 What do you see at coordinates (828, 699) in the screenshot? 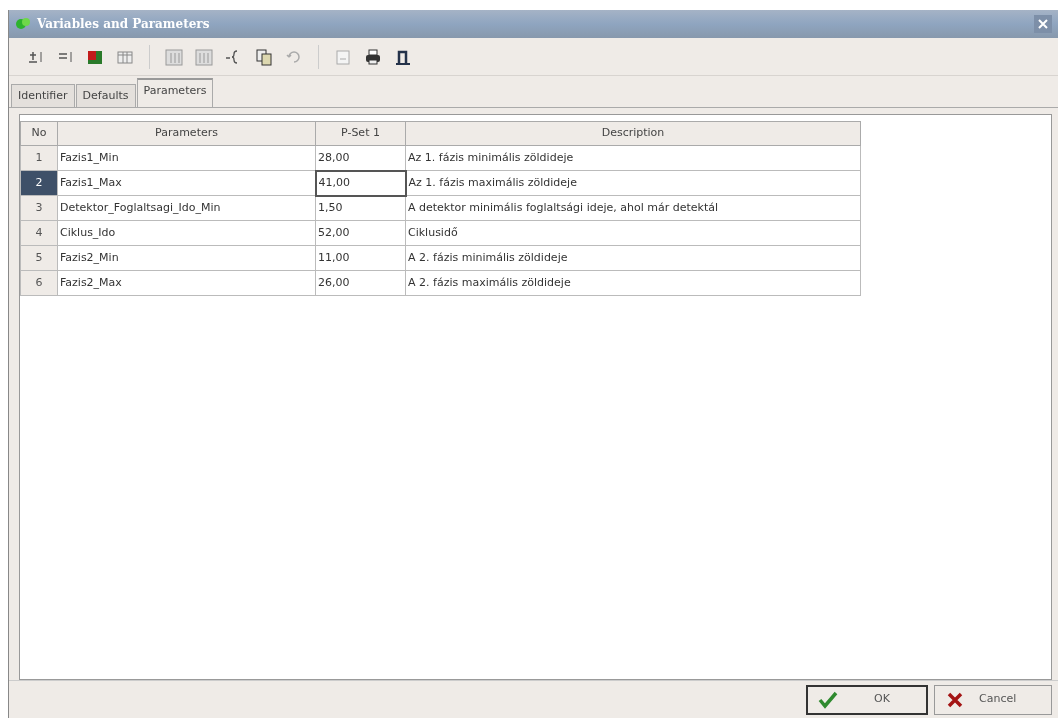
I see `checkmark-icon` at bounding box center [828, 699].